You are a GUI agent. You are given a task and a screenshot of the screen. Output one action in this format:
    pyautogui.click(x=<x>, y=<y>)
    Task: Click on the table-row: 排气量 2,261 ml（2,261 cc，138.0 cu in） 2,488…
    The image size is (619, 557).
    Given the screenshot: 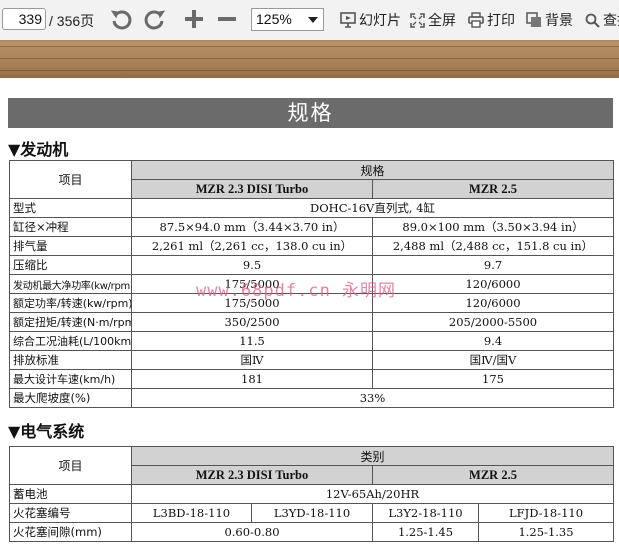 What is the action you would take?
    pyautogui.click(x=312, y=246)
    